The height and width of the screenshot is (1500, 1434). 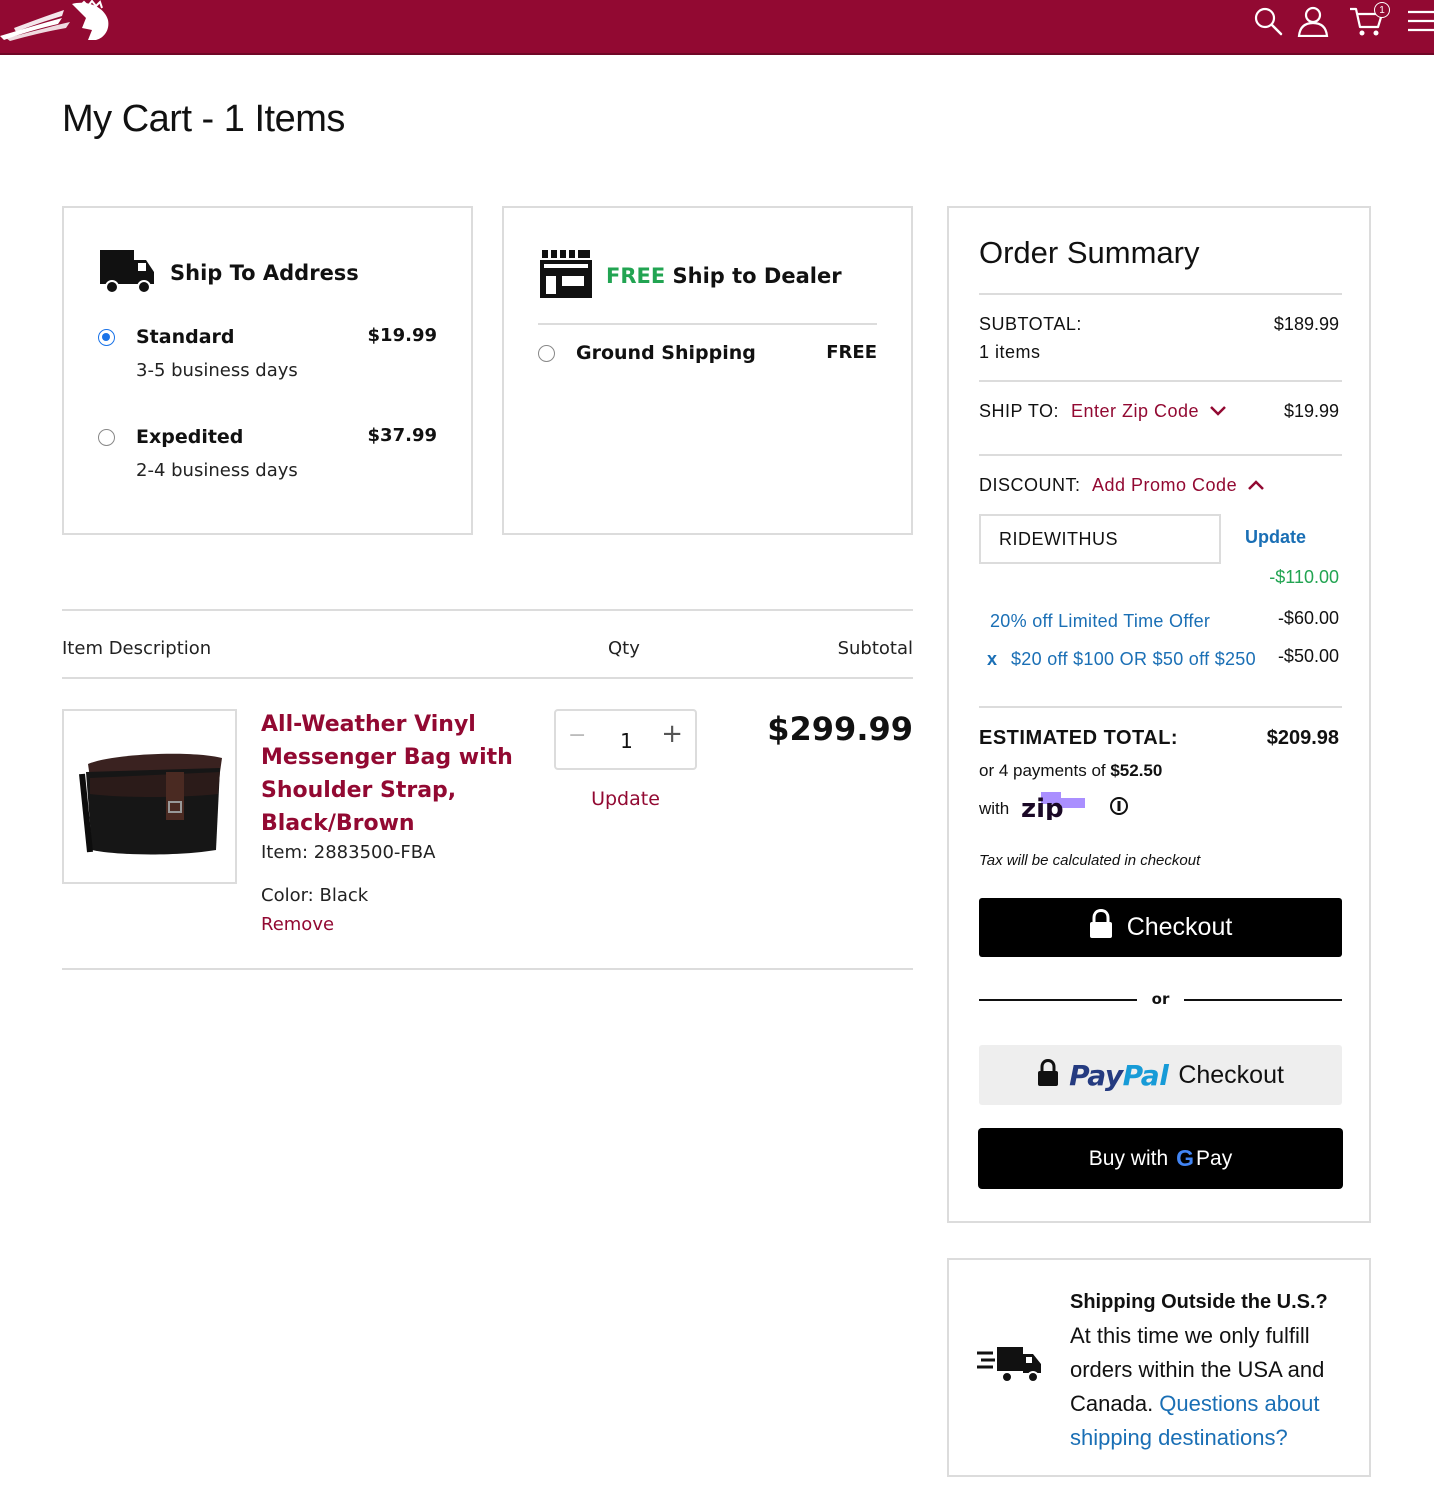 What do you see at coordinates (1079, 738) in the screenshot?
I see `estimated-total-label: ESTIMATED TOTAL:` at bounding box center [1079, 738].